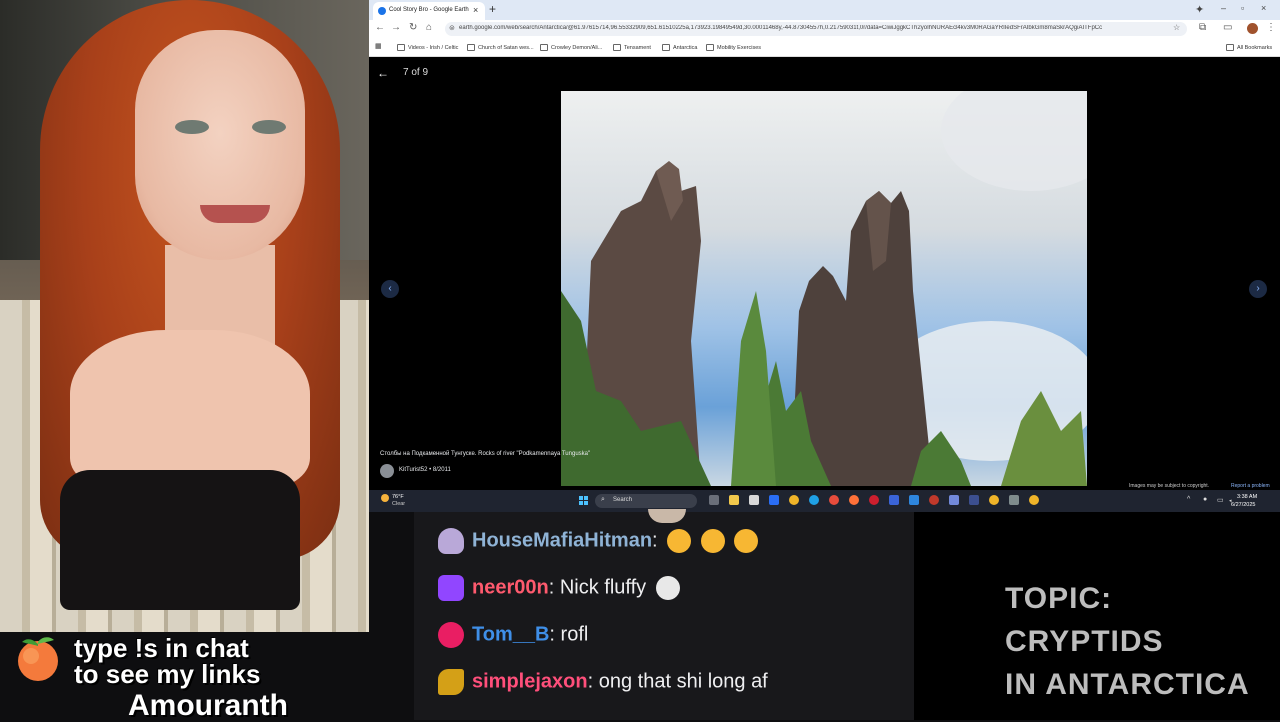  Describe the element at coordinates (603, 686) in the screenshot. I see `chat-message: simplejaxon: ong that shi long af` at that location.